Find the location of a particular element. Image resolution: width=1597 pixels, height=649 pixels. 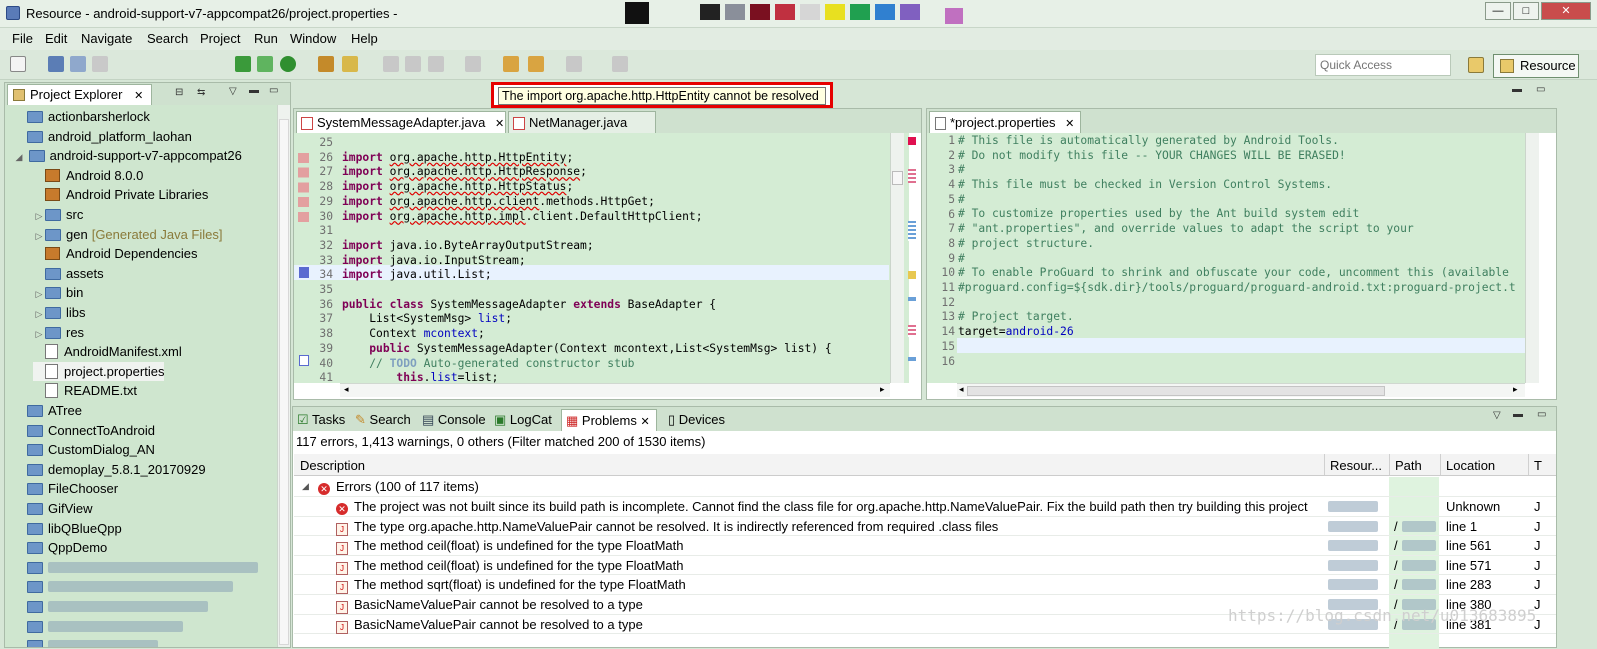

tree-item: FileChooser is located at coordinates (72, 488).